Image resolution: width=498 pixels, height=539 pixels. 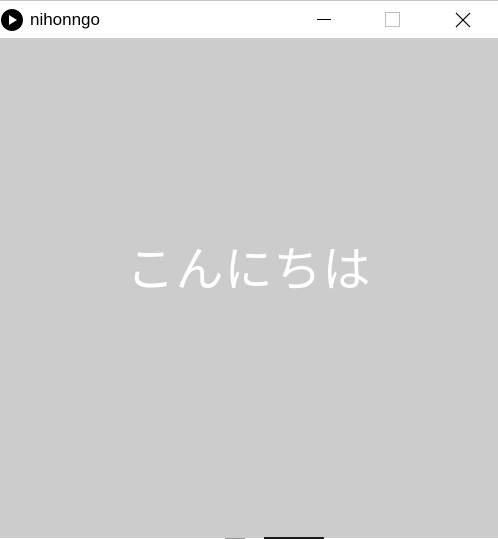 What do you see at coordinates (12, 20) in the screenshot?
I see `play-icon` at bounding box center [12, 20].